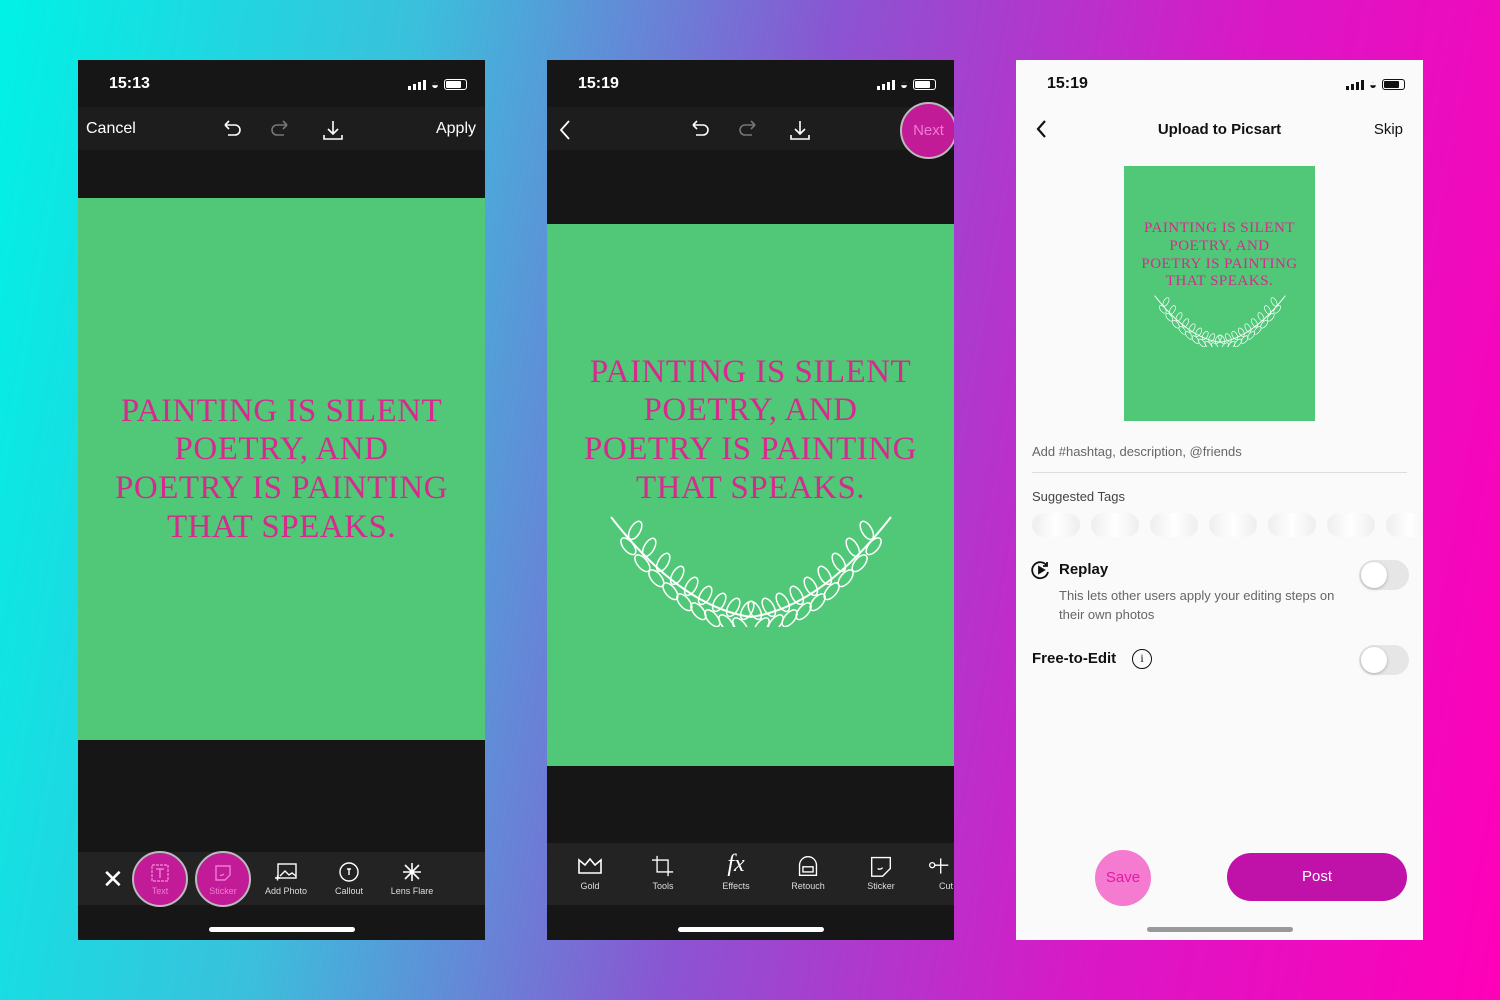  I want to click on tool-cutout: Cut, so click(939, 873).